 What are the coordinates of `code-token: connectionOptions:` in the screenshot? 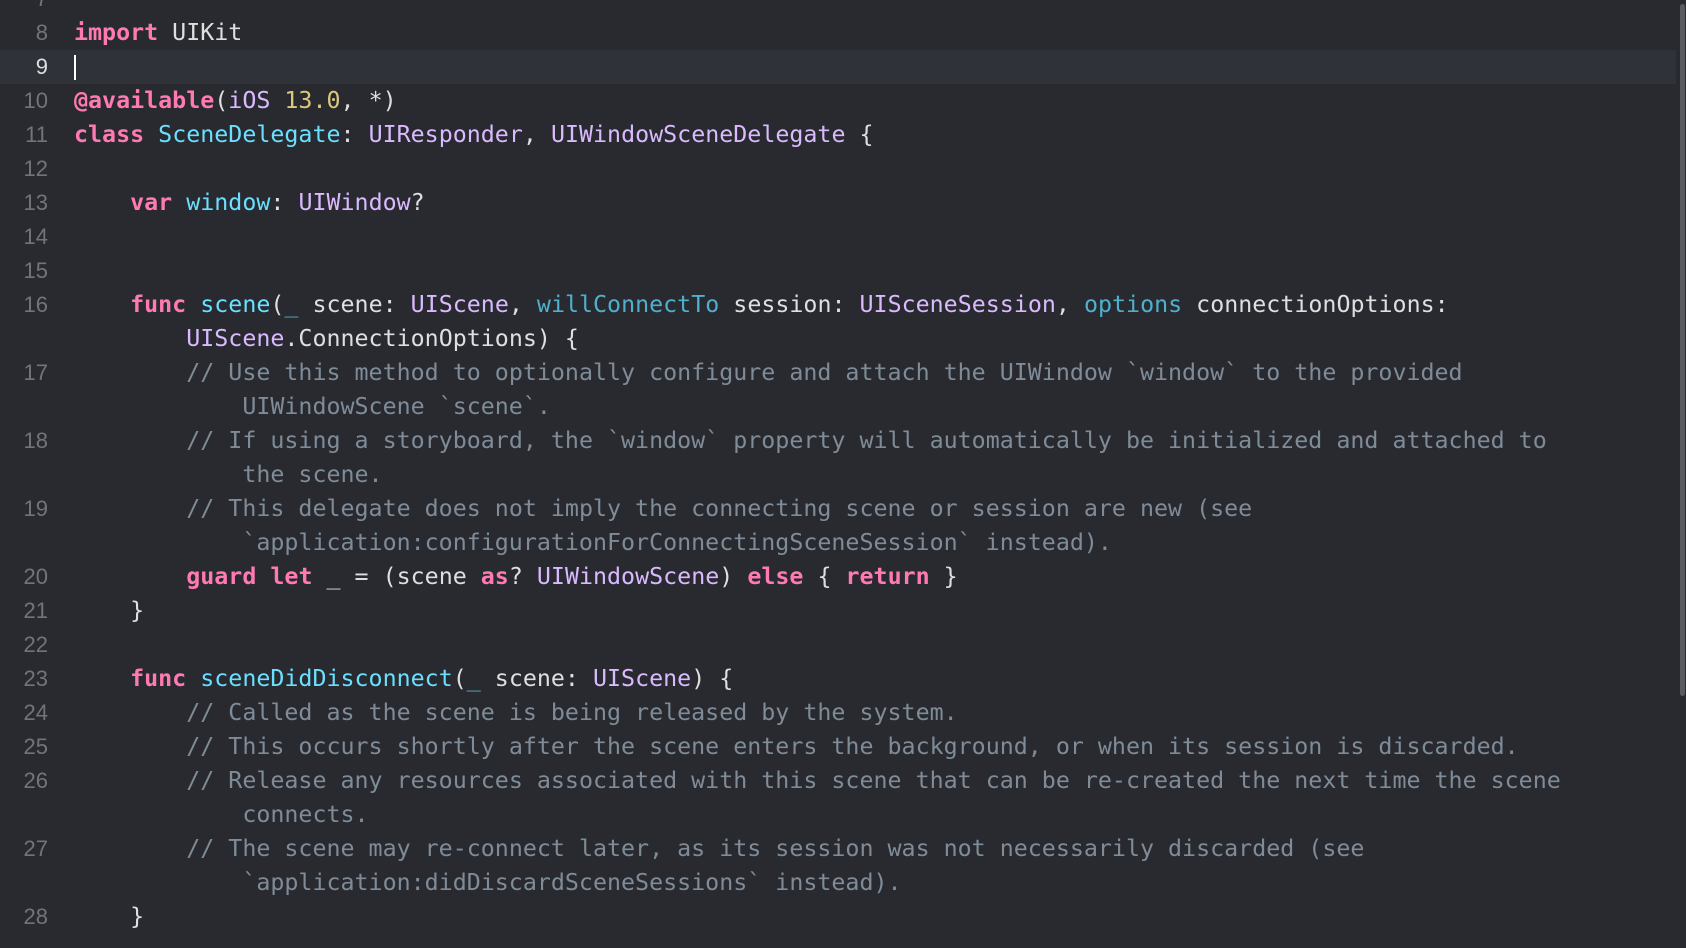 It's located at (1315, 304).